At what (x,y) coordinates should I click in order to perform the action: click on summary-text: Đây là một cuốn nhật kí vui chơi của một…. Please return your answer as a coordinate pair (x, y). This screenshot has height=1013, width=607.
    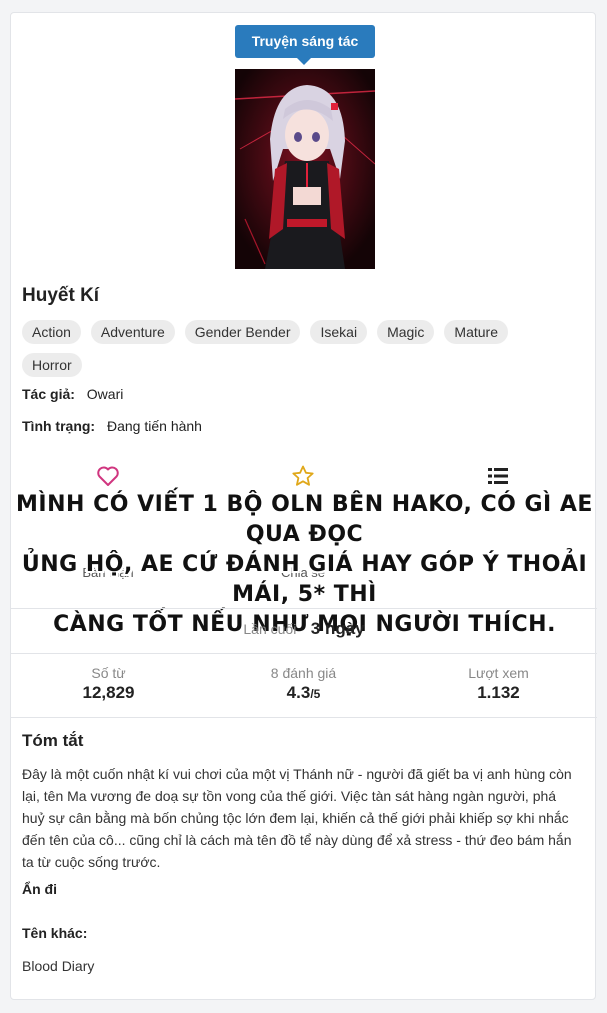
    Looking at the image, I should click on (297, 818).